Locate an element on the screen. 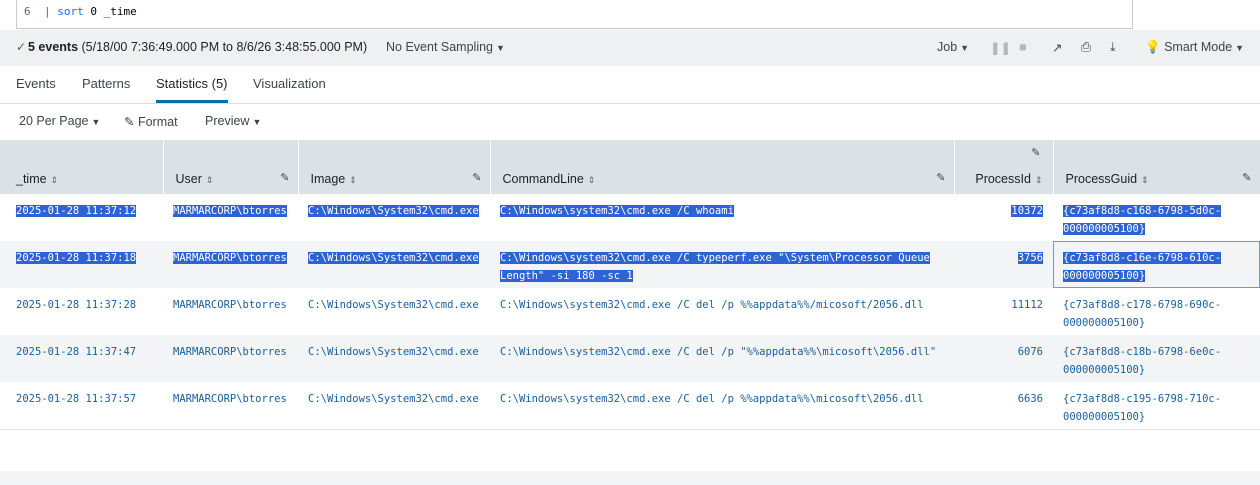 The height and width of the screenshot is (485, 1260). cell-text: Length" -si 180 -sc 1 is located at coordinates (566, 276).